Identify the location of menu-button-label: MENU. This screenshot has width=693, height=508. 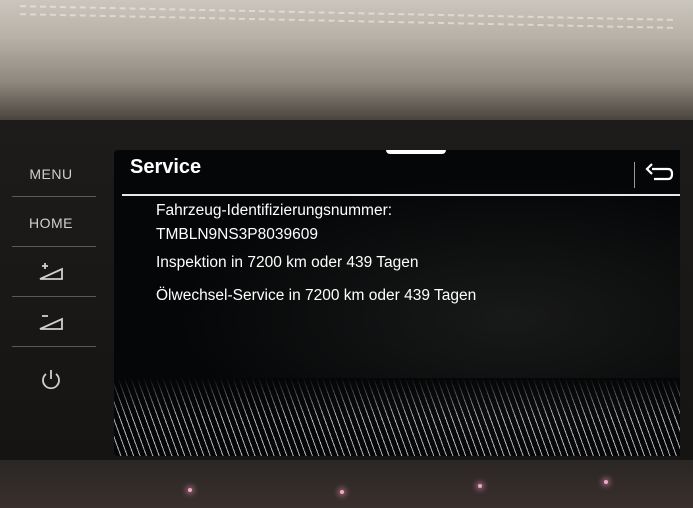
(51, 174).